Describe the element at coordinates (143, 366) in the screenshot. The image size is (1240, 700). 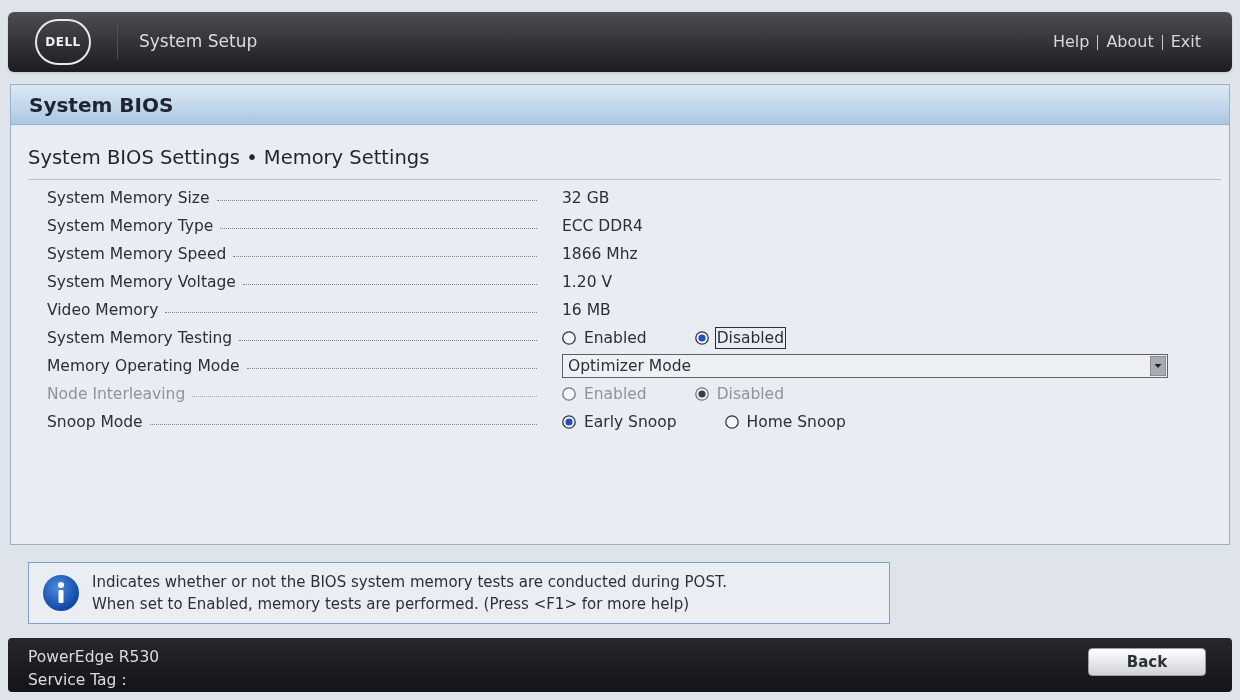
I see `setting-label: Memory Operating Mode` at that location.